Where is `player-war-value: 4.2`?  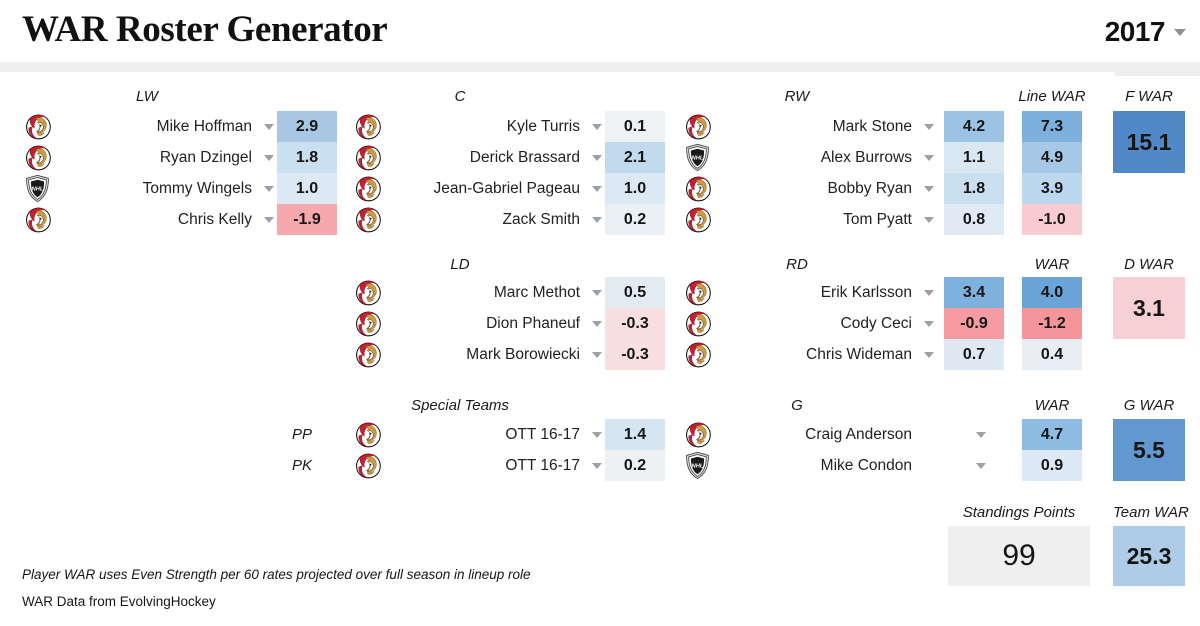 player-war-value: 4.2 is located at coordinates (974, 126).